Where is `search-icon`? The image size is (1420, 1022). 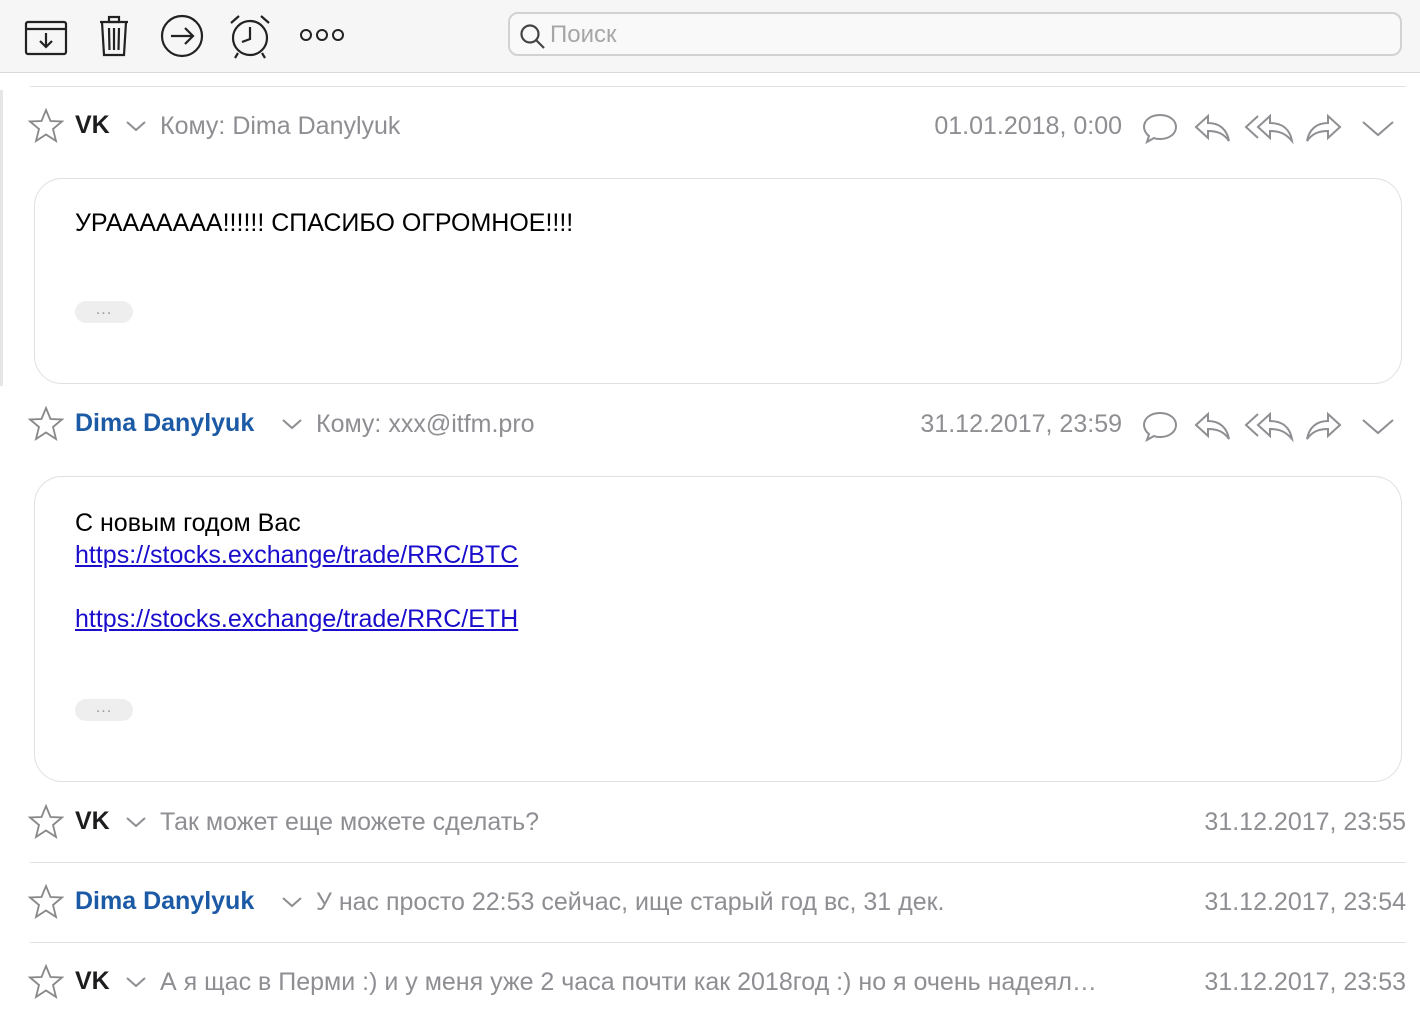 search-icon is located at coordinates (532, 36).